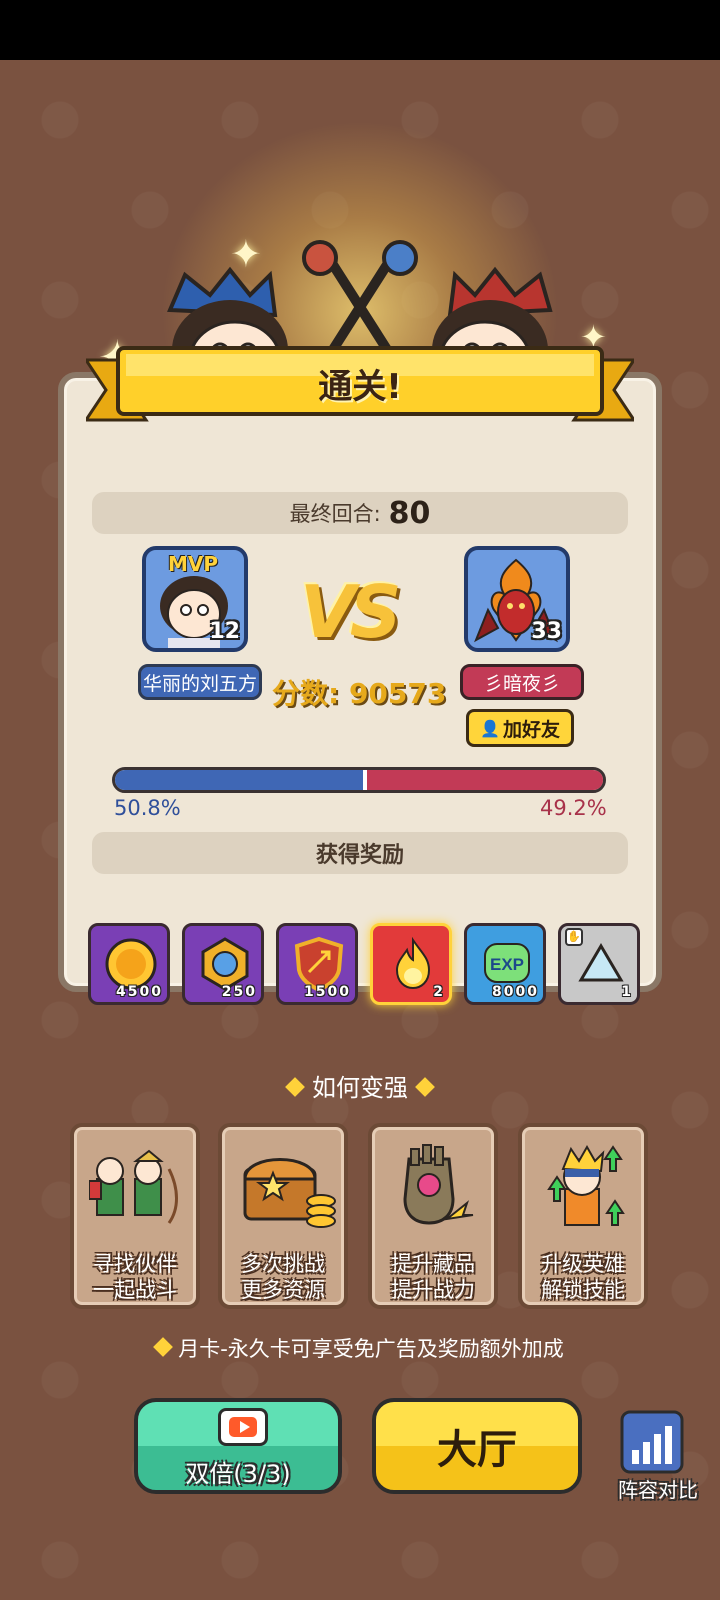  What do you see at coordinates (193, 564) in the screenshot?
I see `mvp-badge: MVP` at bounding box center [193, 564].